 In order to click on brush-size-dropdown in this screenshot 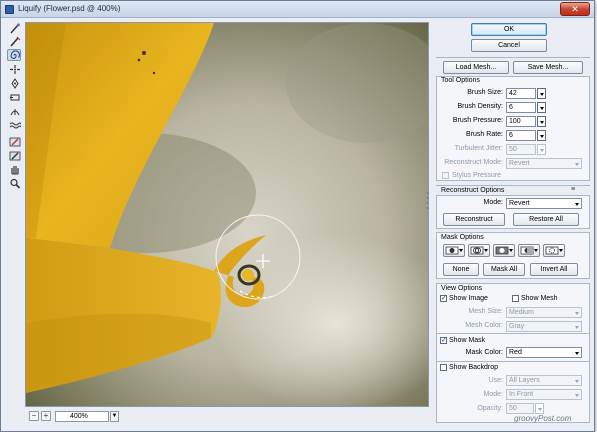, I will do `click(541, 93)`.